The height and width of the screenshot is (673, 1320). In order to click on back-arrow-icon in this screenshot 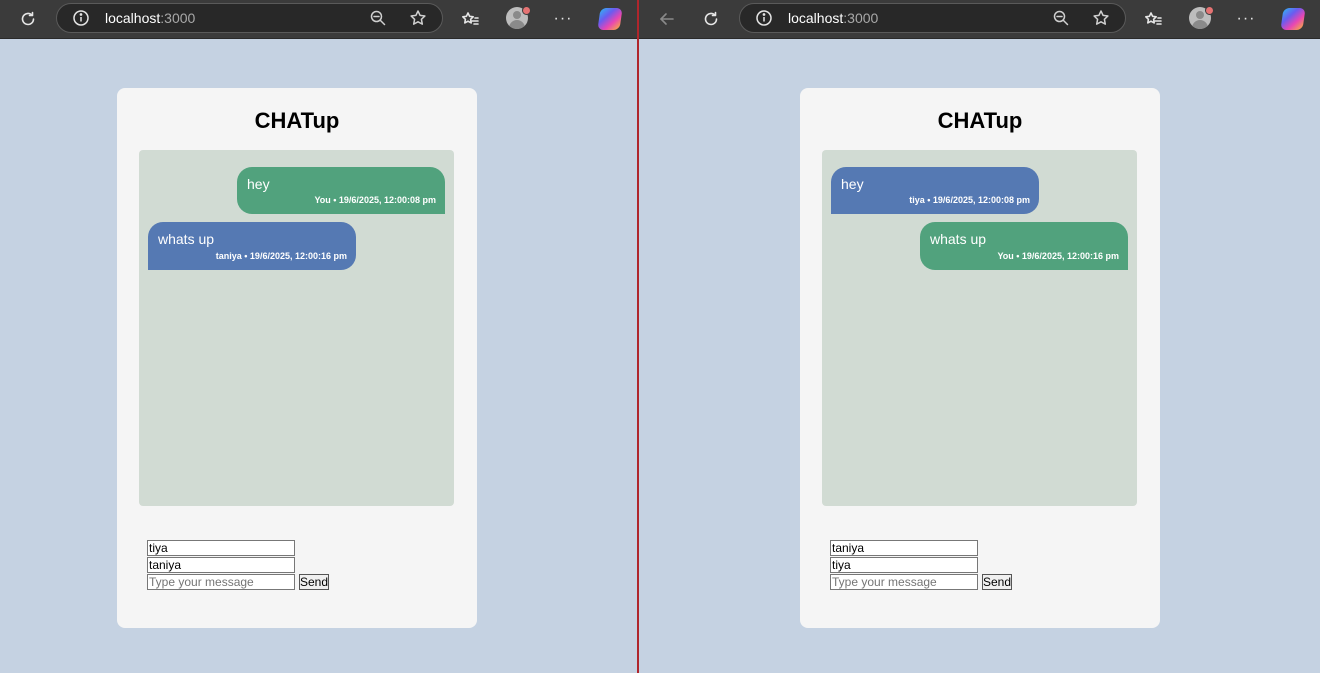, I will do `click(667, 19)`.